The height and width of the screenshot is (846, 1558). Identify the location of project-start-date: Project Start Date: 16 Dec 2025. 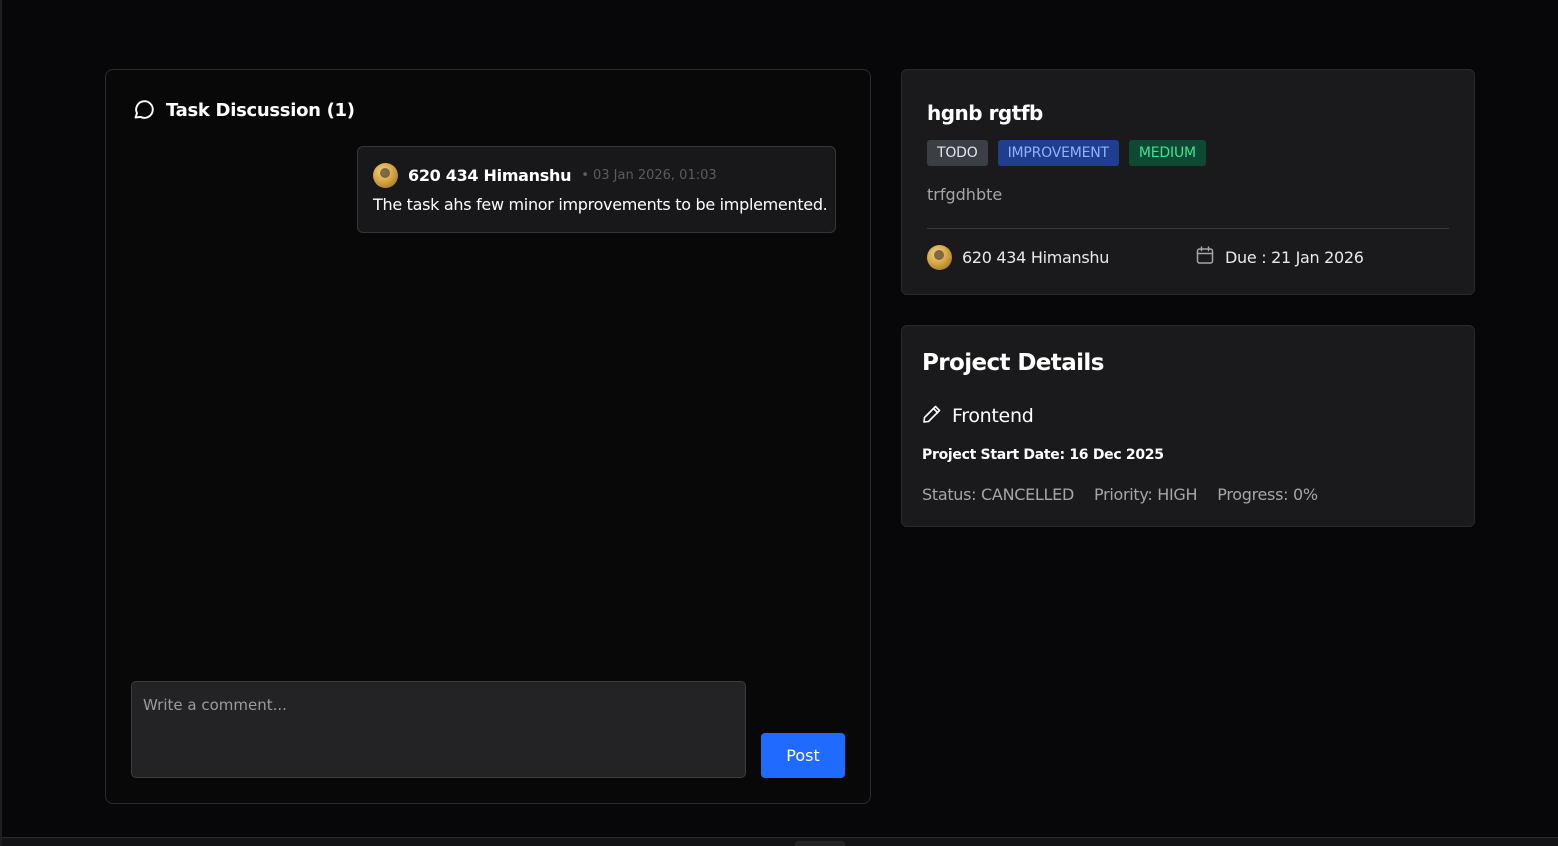
(1043, 455).